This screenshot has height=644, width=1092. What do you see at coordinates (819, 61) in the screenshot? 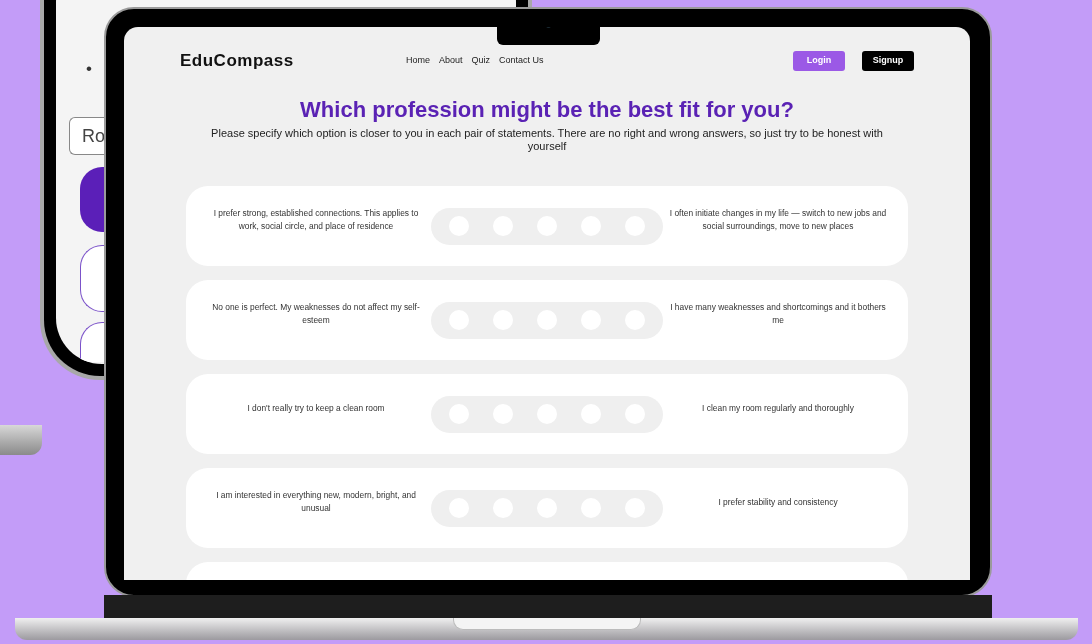
I see `login-button: Login` at bounding box center [819, 61].